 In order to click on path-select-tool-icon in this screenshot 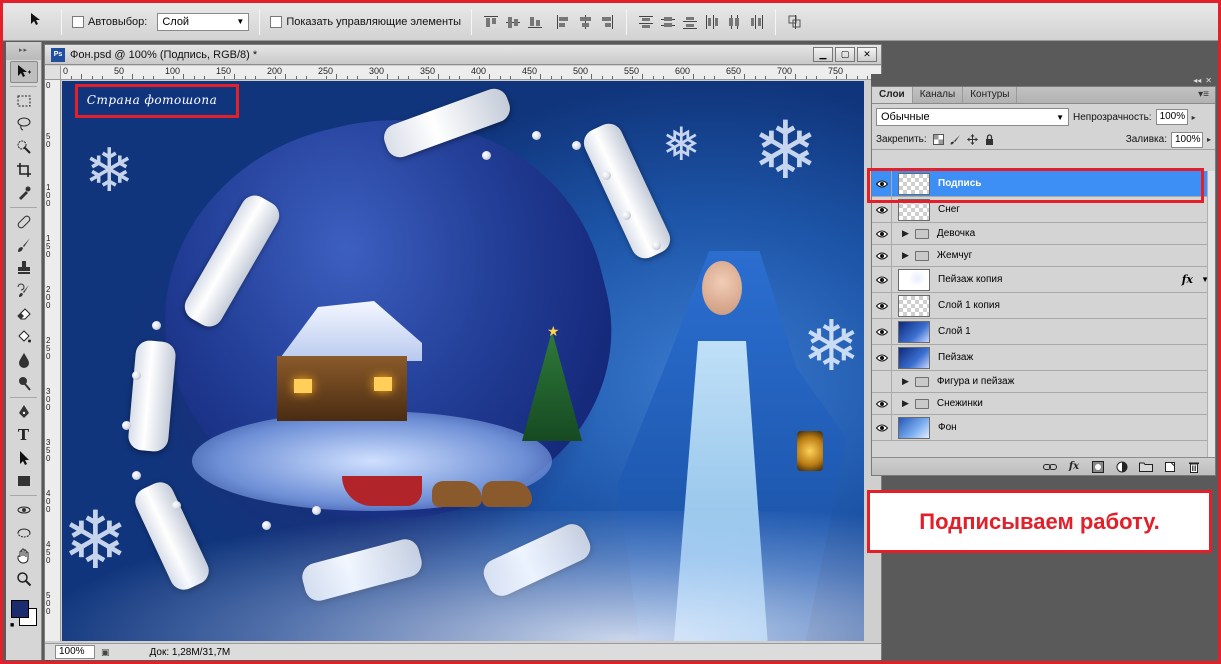, I will do `click(24, 458)`.